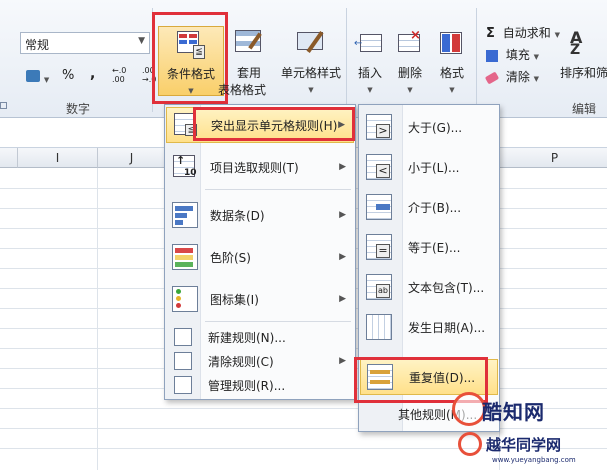 The height and width of the screenshot is (470, 607). I want to click on comma-button: ,, so click(92, 74).